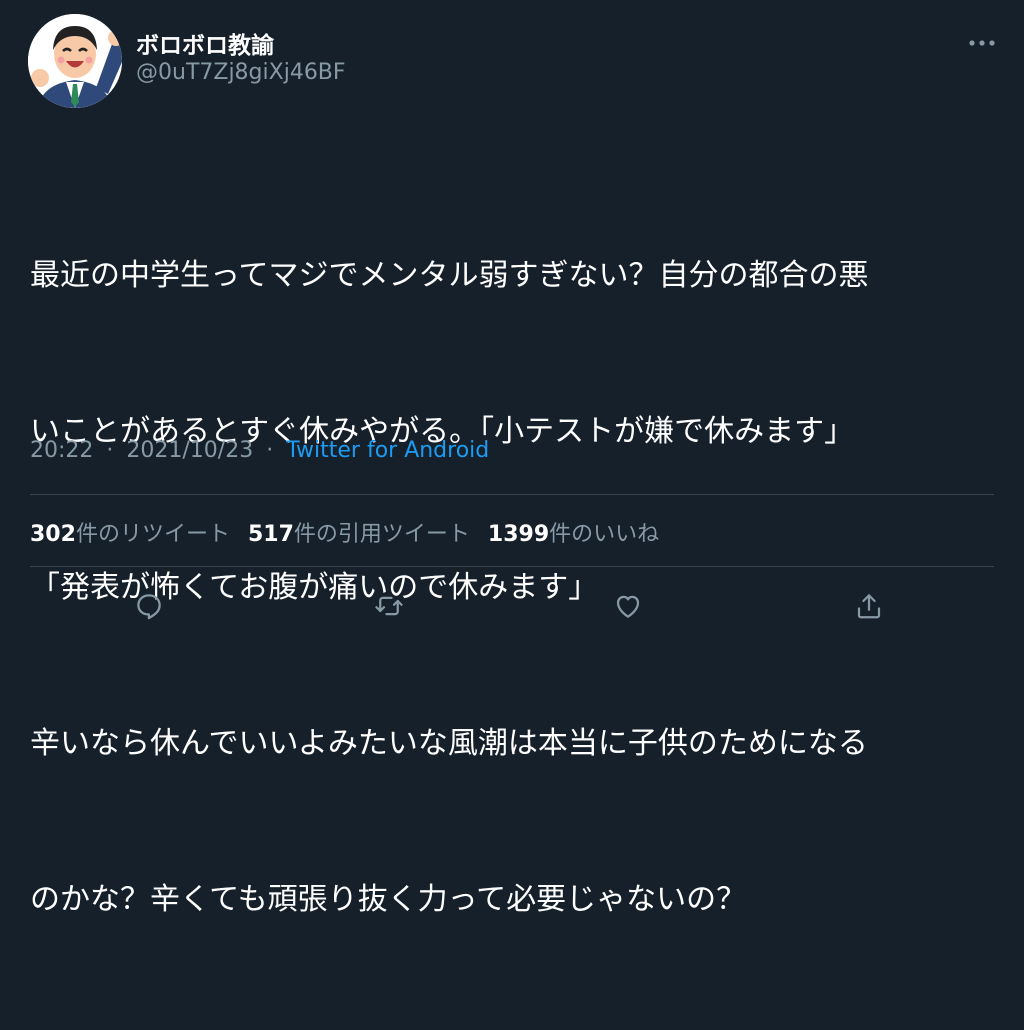 This screenshot has height=1030, width=1024. Describe the element at coordinates (61, 450) in the screenshot. I see `tweet-time: 20:22` at that location.